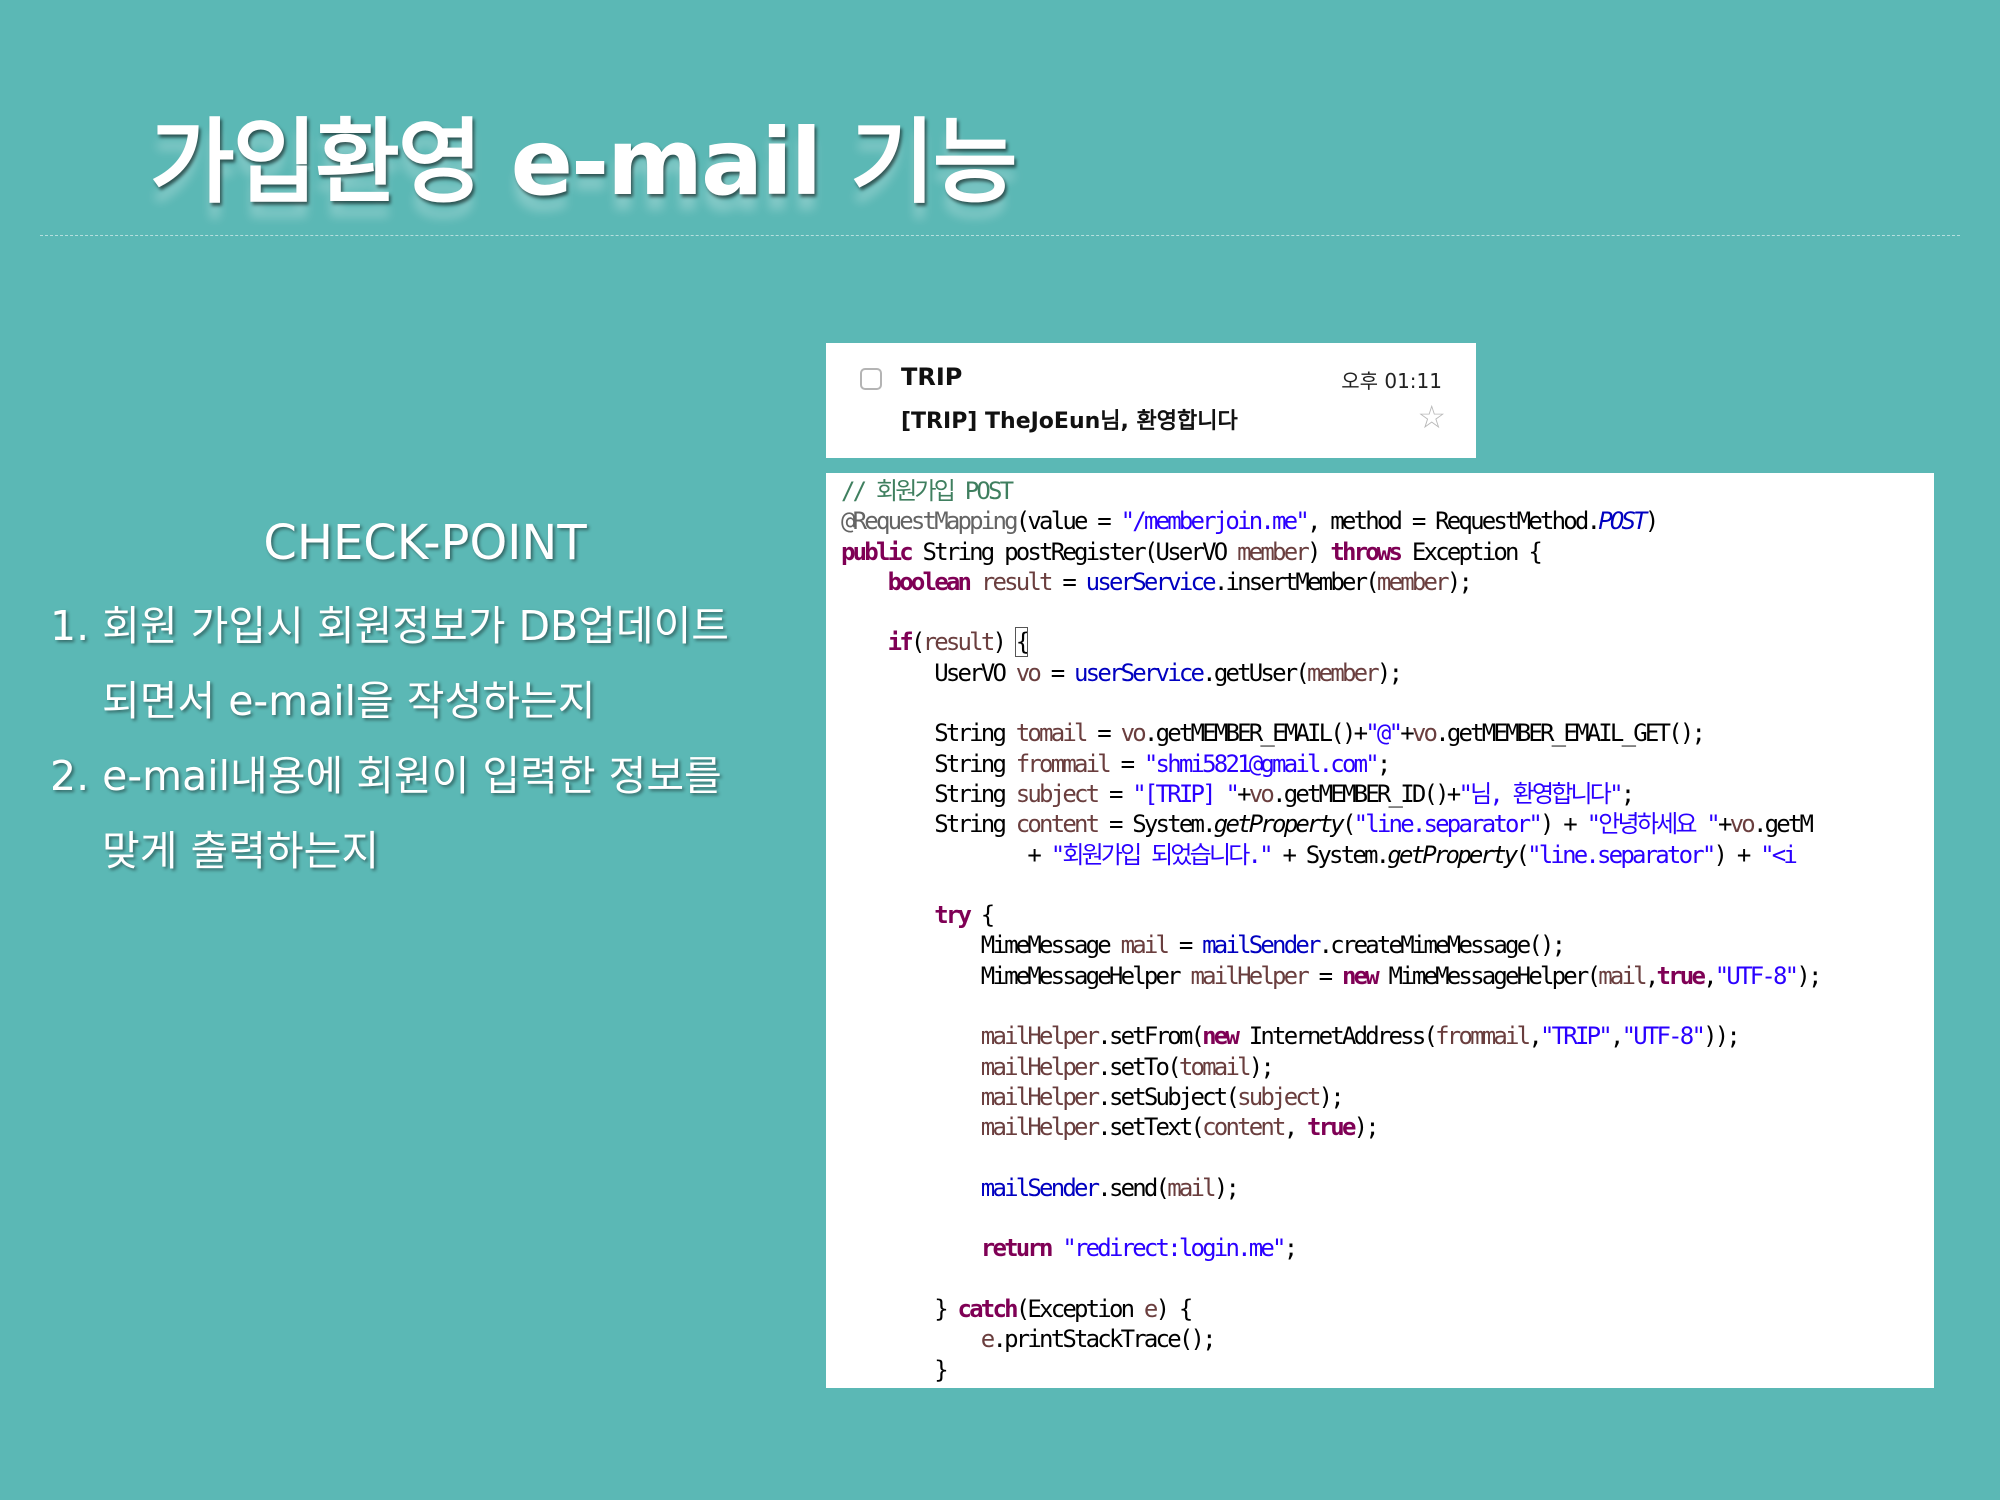  I want to click on email-subject: [TRIP] TheJoEun님, 환영합니다, so click(1069, 419).